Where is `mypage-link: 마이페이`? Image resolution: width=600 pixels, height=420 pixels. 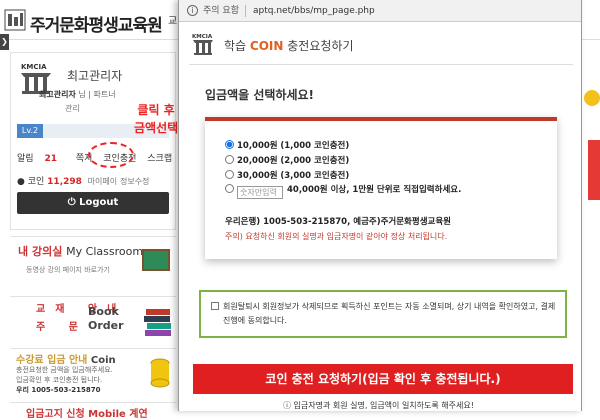 mypage-link: 마이페이 is located at coordinates (102, 181).